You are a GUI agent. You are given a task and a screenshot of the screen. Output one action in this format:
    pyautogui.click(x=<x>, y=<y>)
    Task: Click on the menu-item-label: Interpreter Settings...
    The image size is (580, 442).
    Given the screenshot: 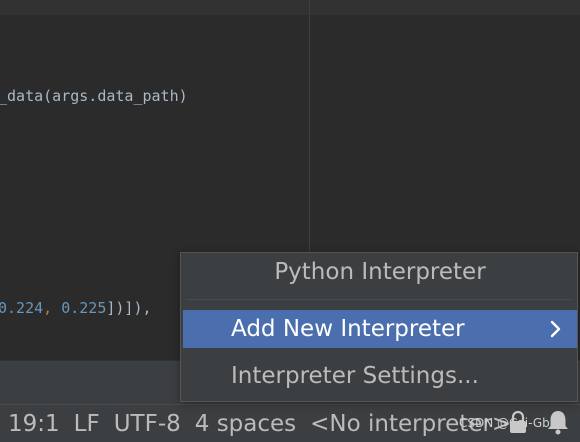 What is the action you would take?
    pyautogui.click(x=355, y=376)
    